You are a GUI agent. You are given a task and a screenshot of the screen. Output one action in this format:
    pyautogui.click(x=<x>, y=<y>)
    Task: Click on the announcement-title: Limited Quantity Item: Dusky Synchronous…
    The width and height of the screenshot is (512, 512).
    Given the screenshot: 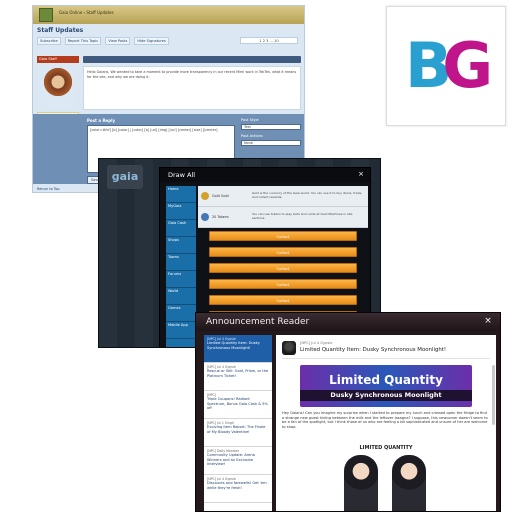 What is the action you would take?
    pyautogui.click(x=373, y=350)
    